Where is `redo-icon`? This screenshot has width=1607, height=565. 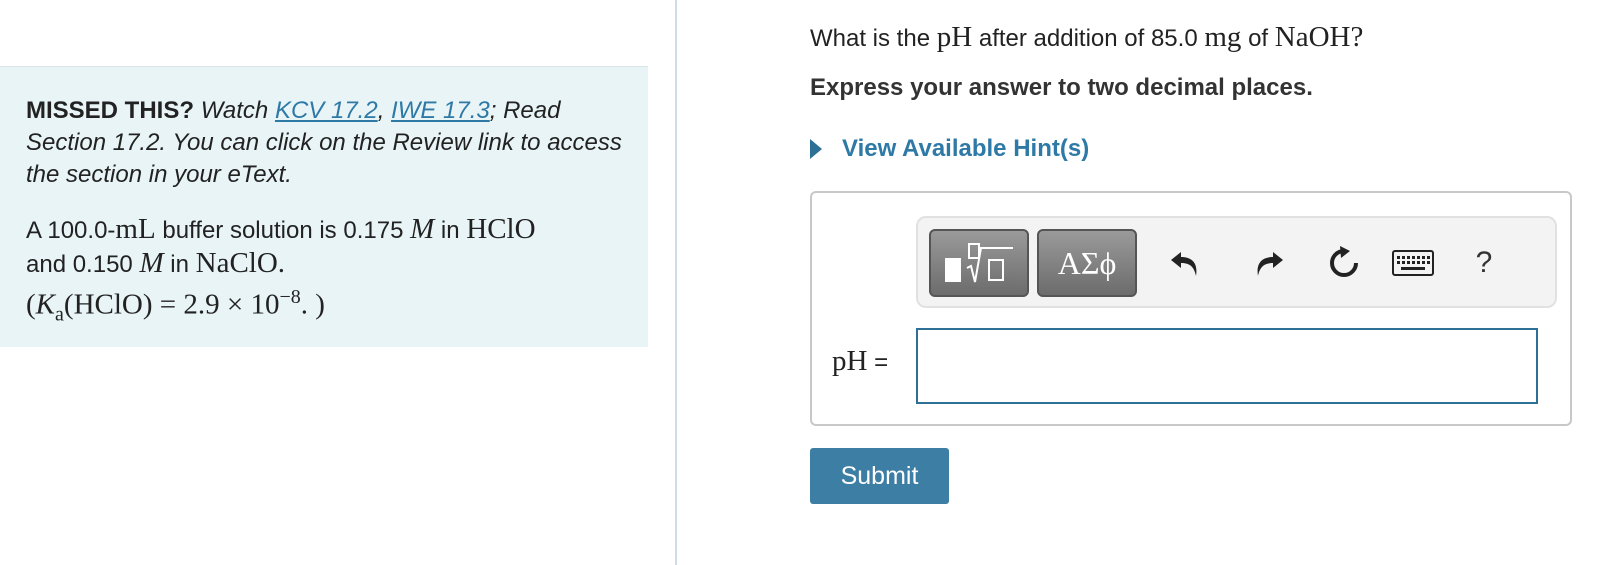
redo-icon is located at coordinates (1270, 264).